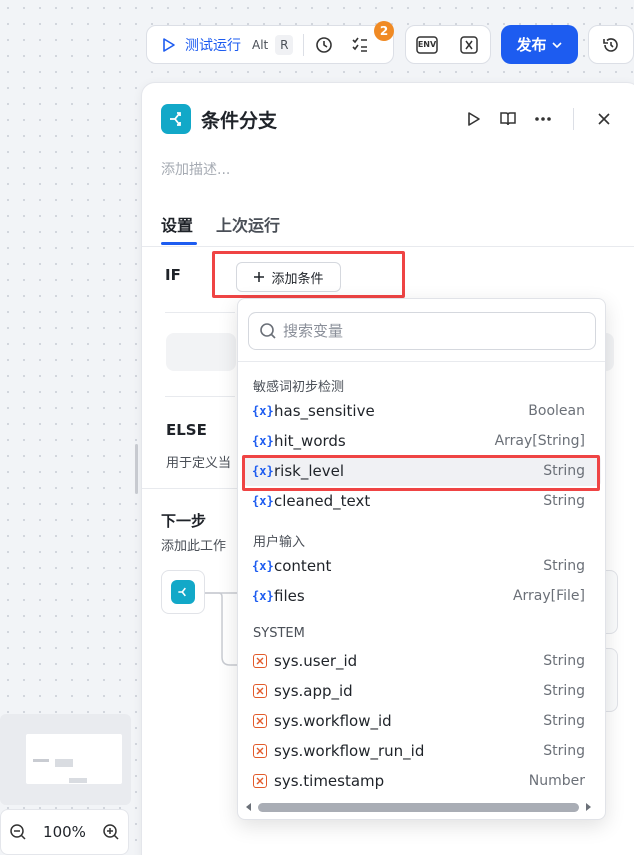  I want to click on elif-divider, so click(200, 396).